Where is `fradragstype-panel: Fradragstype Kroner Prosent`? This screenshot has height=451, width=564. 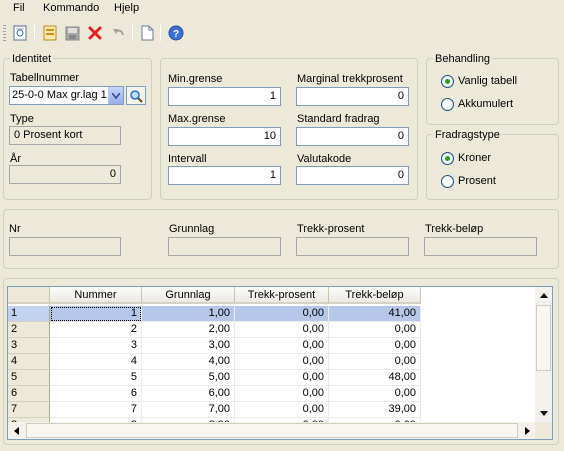 fradragstype-panel: Fradragstype Kroner Prosent is located at coordinates (492, 164).